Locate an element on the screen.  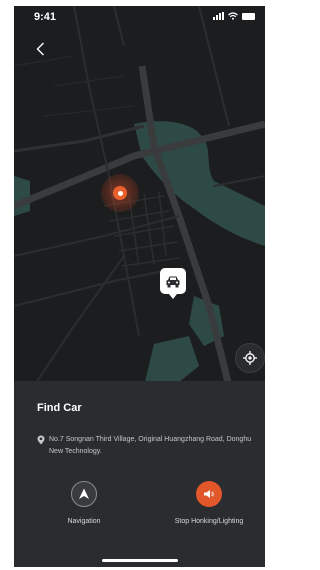
signal-icon is located at coordinates (218, 16).